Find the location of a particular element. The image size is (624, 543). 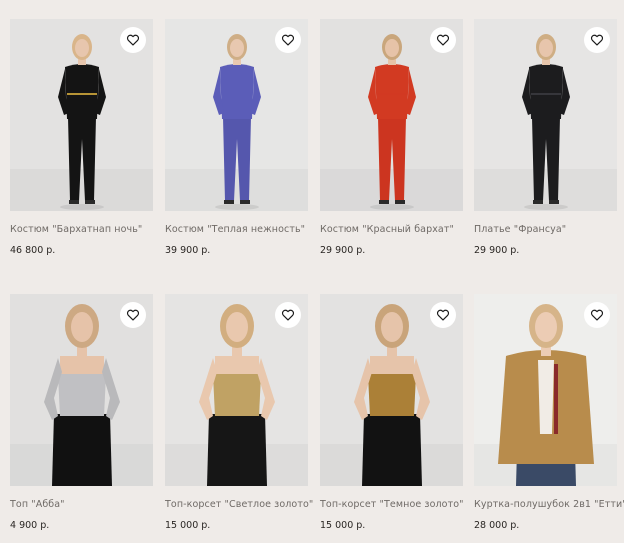

product-card: Топ "Абба" 4 900 р. is located at coordinates (81, 412).